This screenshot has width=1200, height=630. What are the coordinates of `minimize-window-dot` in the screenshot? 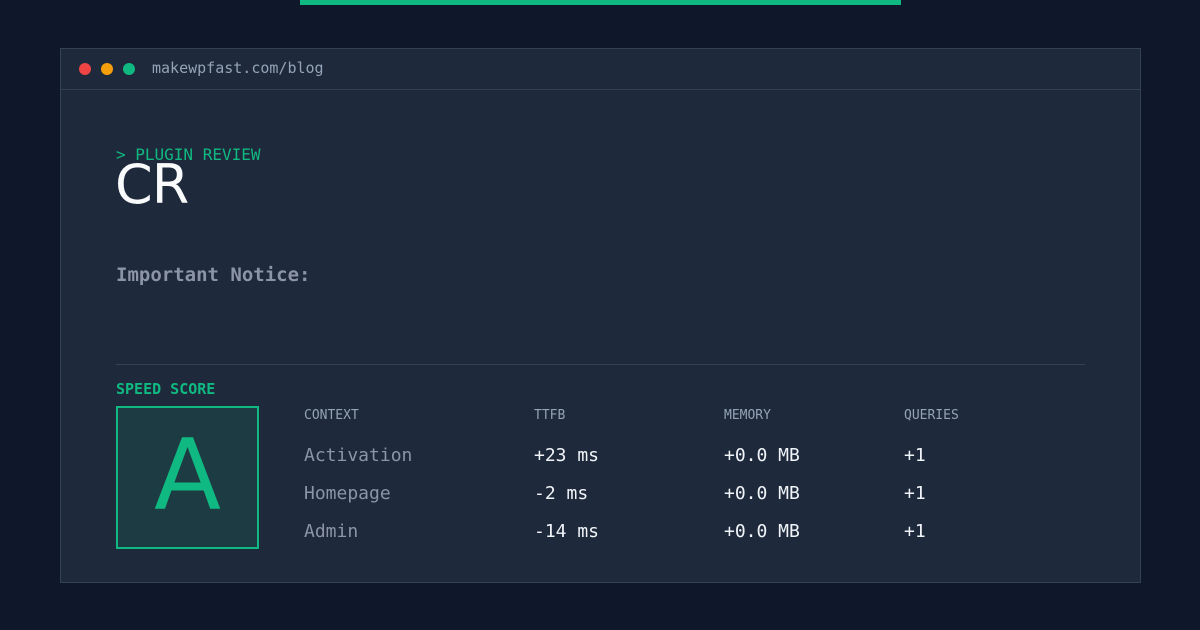 It's located at (107, 69).